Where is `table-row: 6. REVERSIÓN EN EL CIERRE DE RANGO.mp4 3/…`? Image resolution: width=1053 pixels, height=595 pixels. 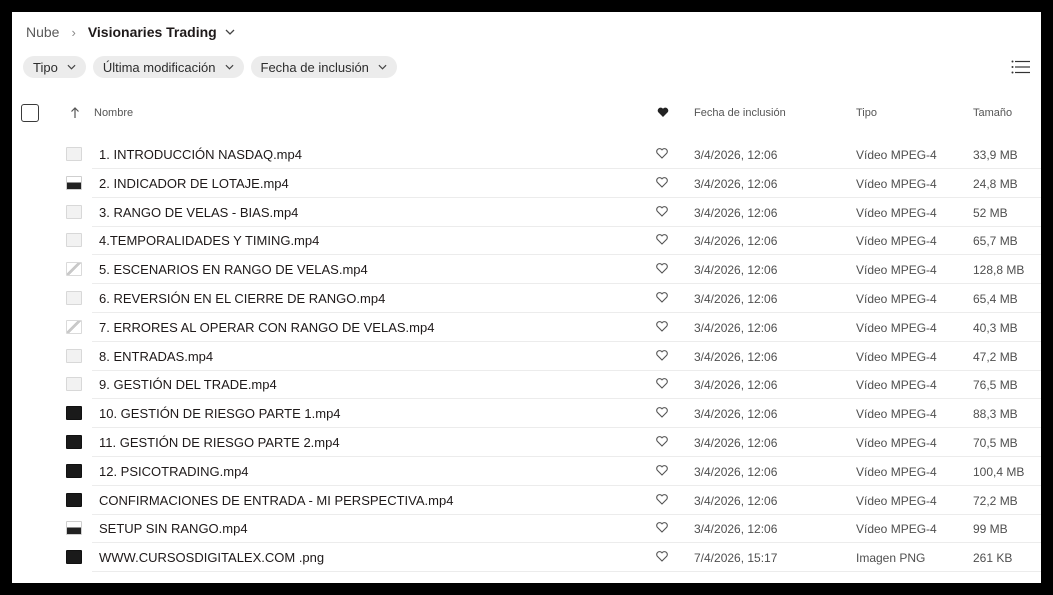
table-row: 6. REVERSIÓN EN EL CIERRE DE RANGO.mp4 3/… is located at coordinates (526, 298).